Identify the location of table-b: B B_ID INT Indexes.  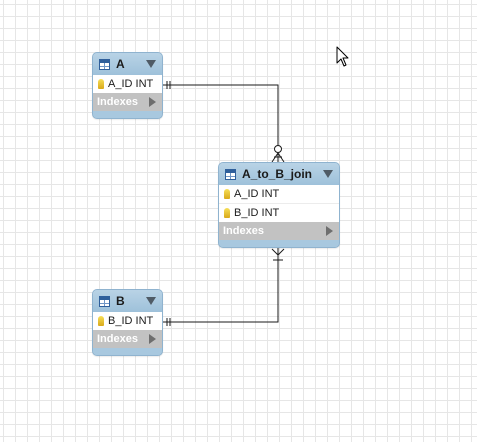
(127, 322).